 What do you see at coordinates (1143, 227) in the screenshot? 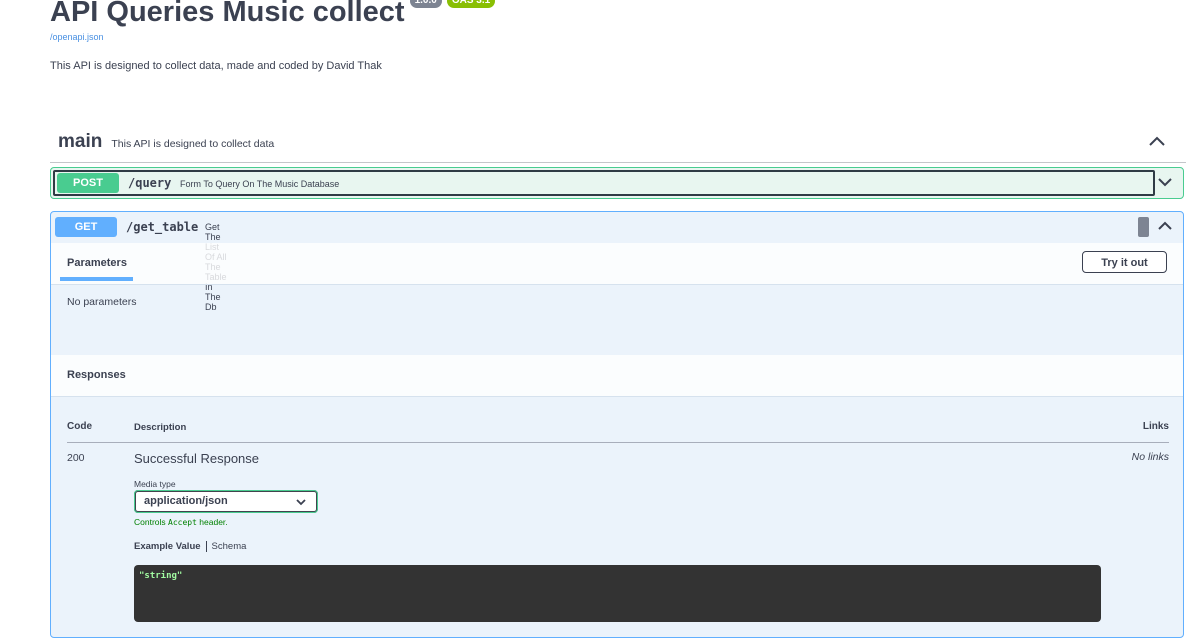
I see `copy-icon` at bounding box center [1143, 227].